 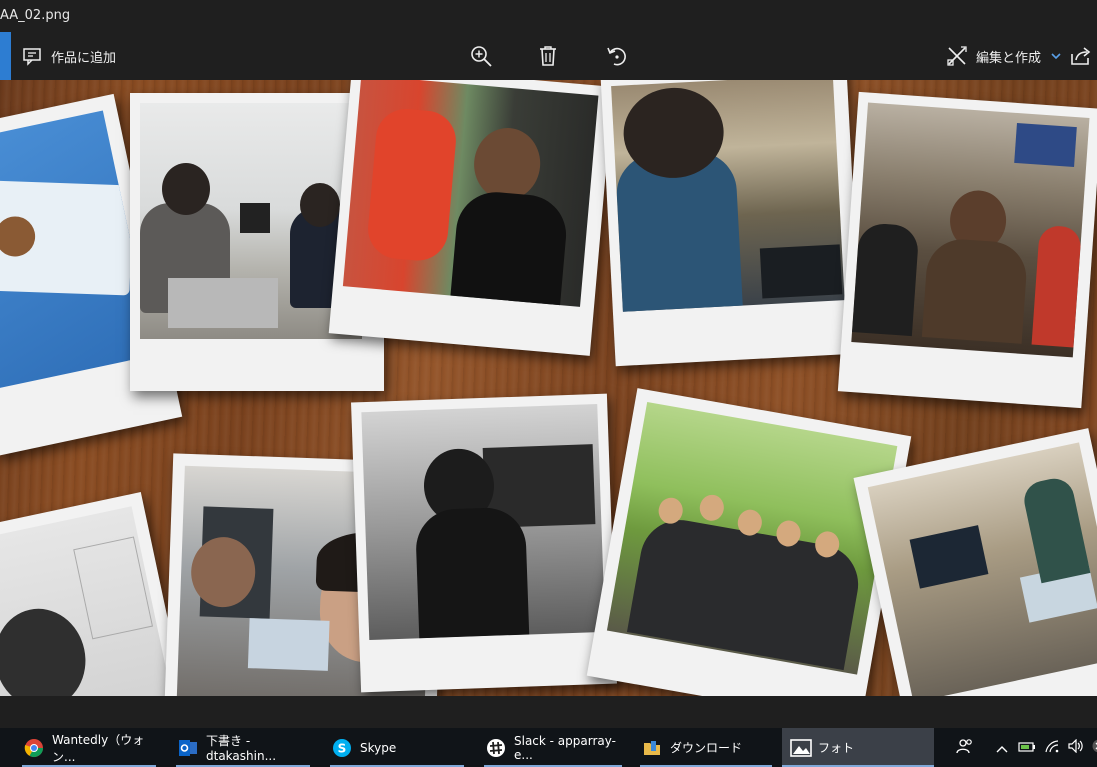 I want to click on polaroid-meeting, so click(x=471, y=218).